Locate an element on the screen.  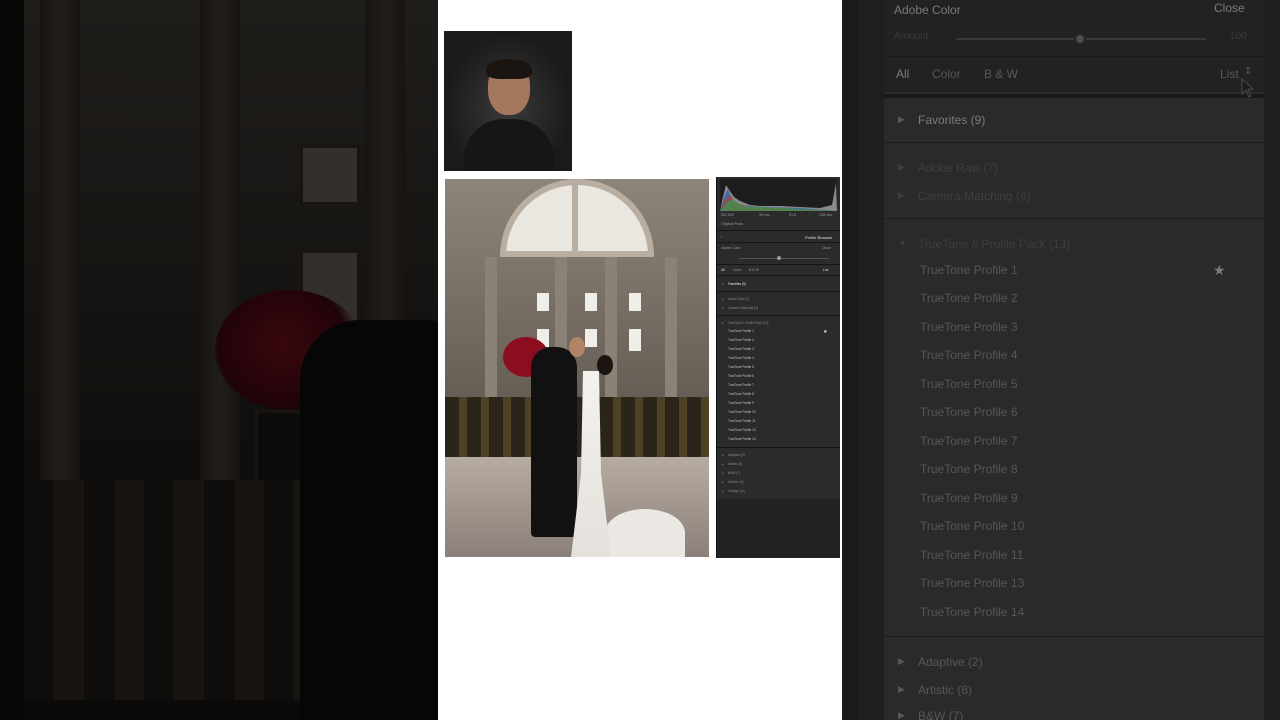
group-truetone: TrueTone // Profile Pack (13) is located at coordinates (994, 244).